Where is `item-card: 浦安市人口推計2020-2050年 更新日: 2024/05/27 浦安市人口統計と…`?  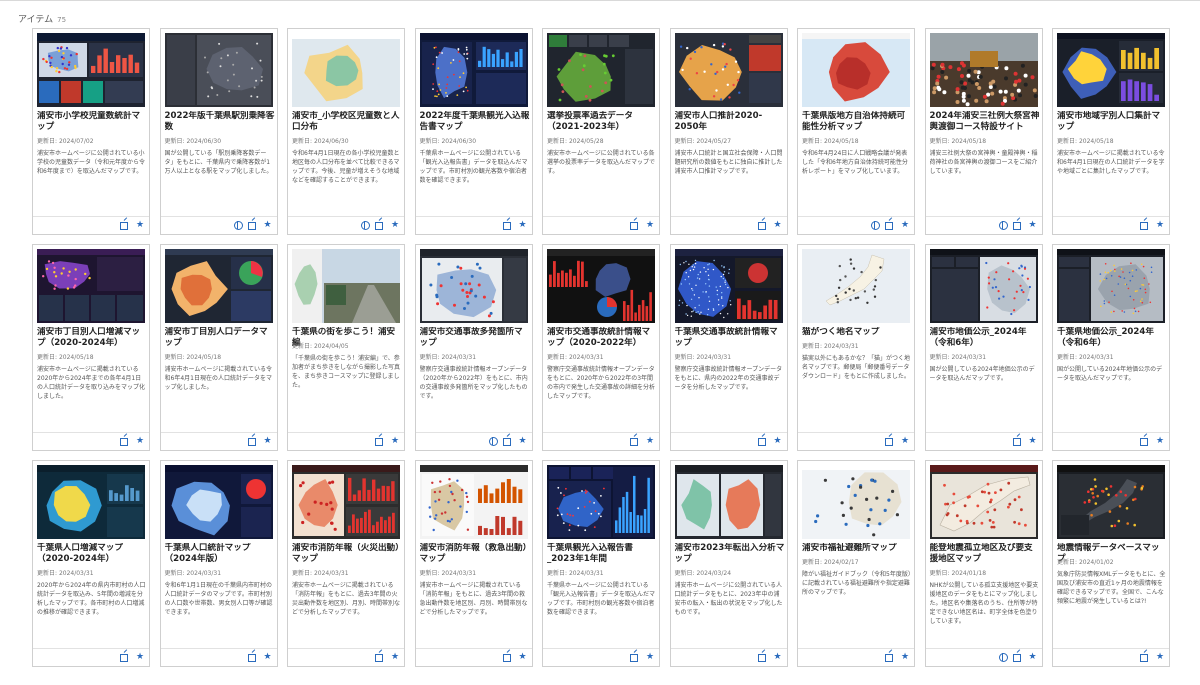
item-card: 浦安市人口推計2020-2050年 更新日: 2024/05/27 浦安市人口統計と… is located at coordinates (728, 131).